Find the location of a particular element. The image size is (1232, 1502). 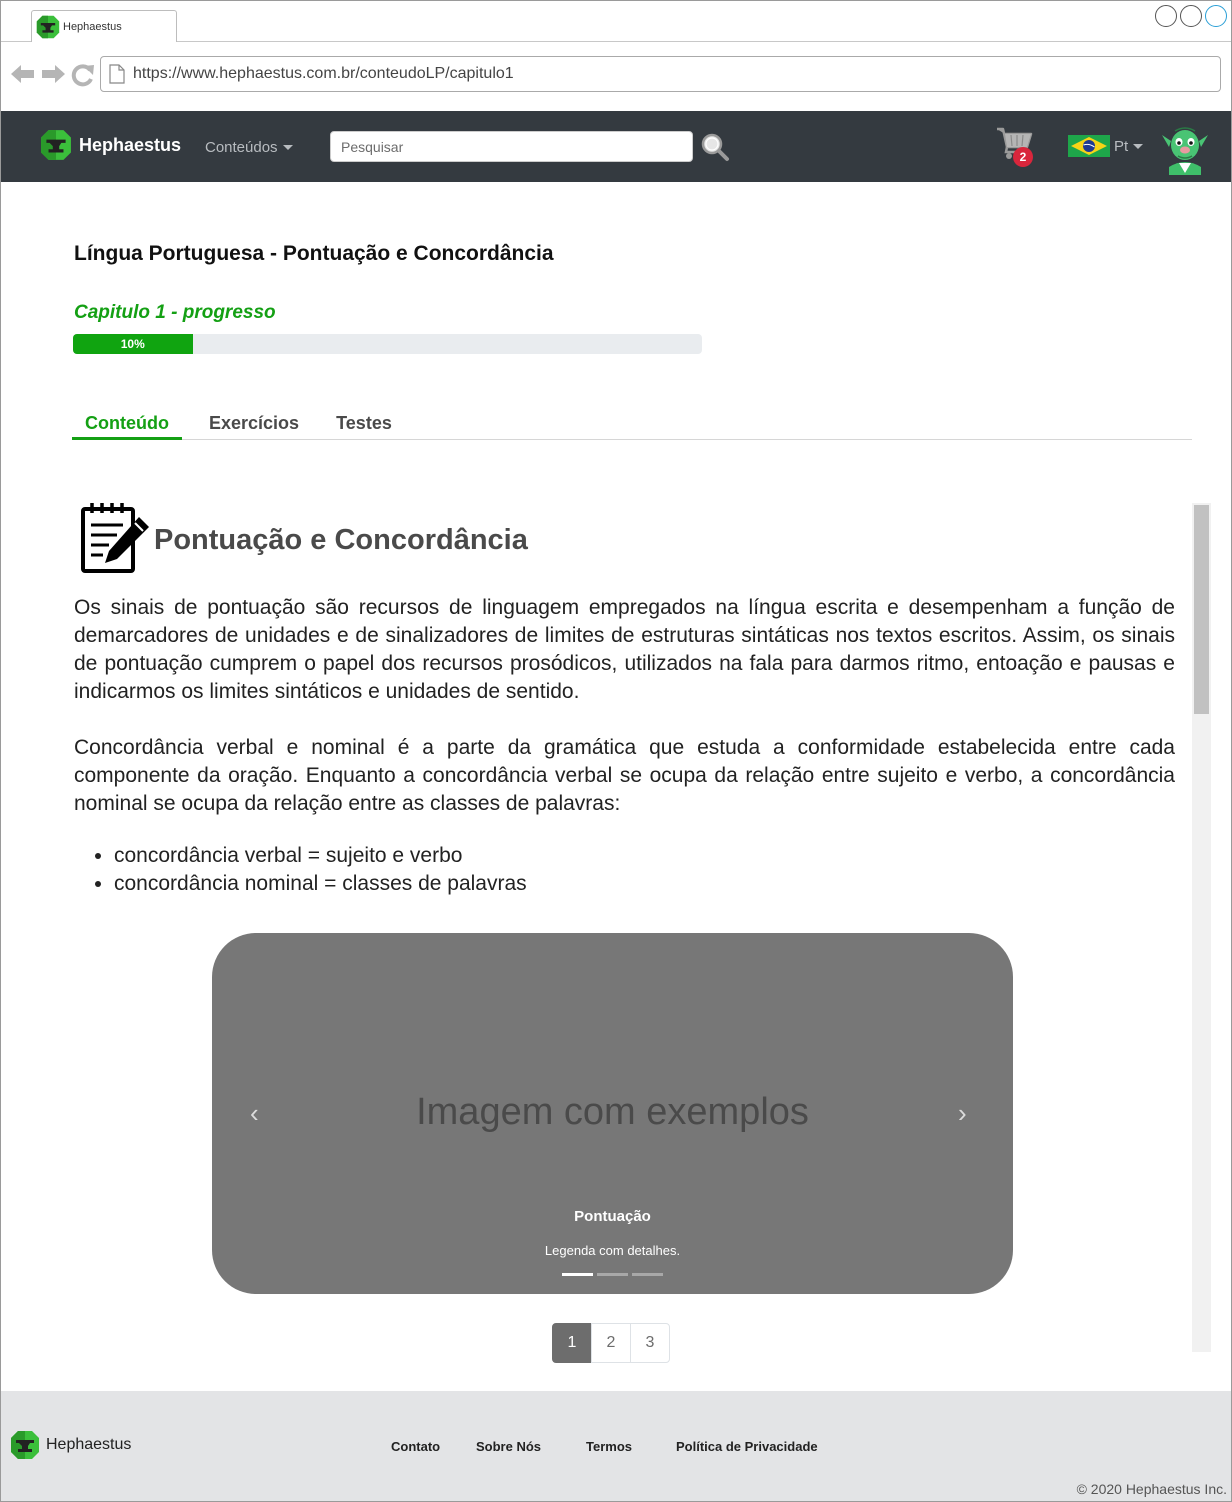

content-scrollbar is located at coordinates (1201, 927).